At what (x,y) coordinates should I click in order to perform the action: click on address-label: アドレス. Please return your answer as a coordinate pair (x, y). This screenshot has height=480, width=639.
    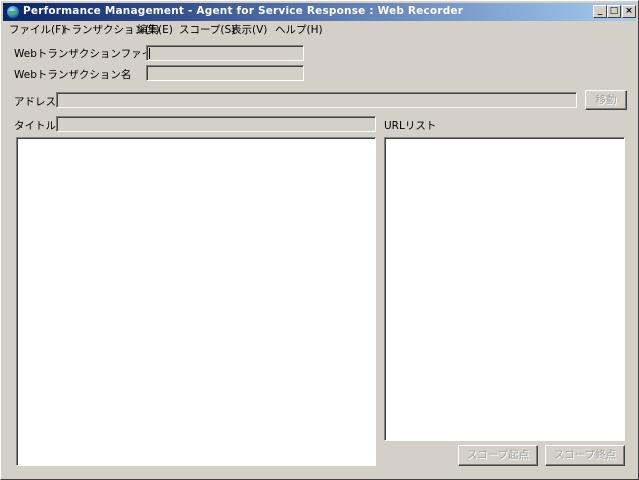
    Looking at the image, I should click on (35, 102).